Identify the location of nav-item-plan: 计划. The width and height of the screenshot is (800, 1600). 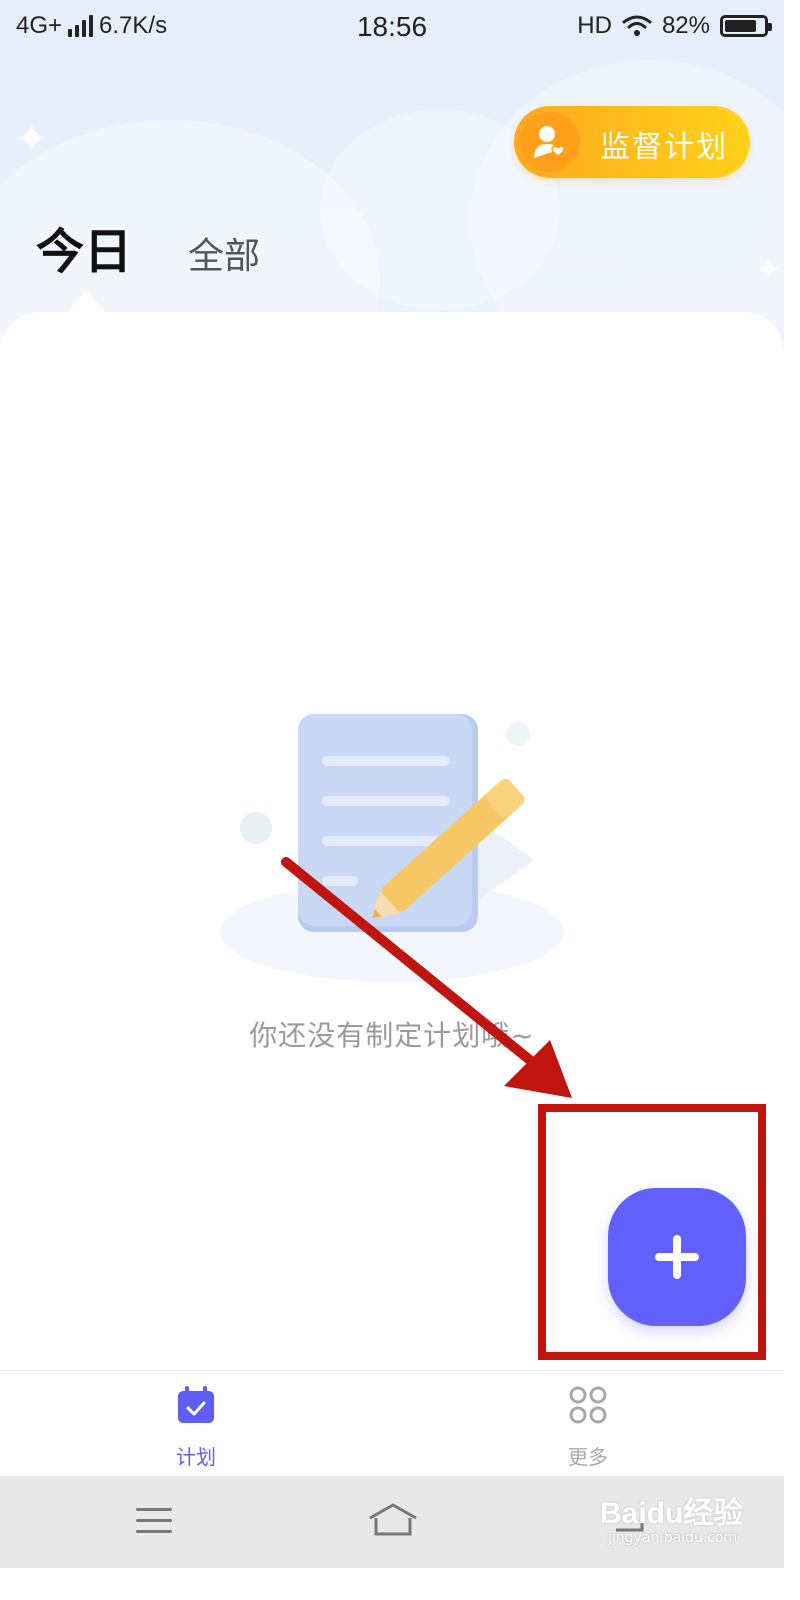
(196, 1424).